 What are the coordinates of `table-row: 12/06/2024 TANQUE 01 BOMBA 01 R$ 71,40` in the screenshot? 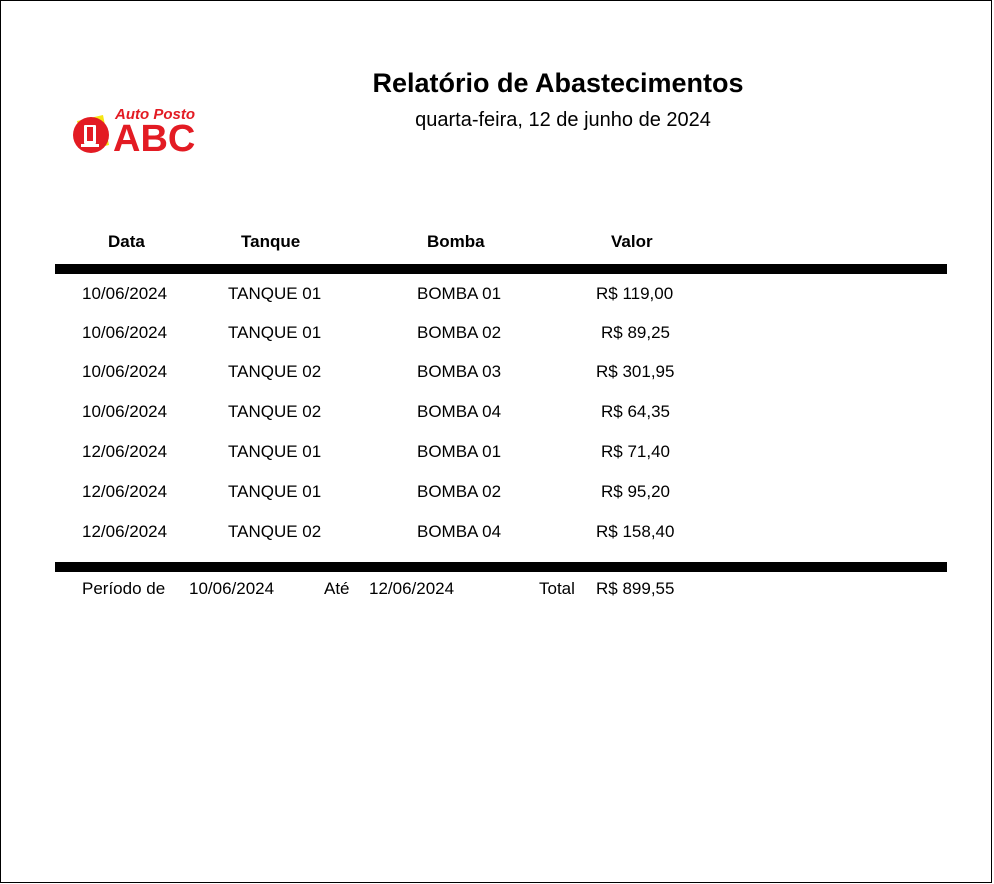 It's located at (497, 462).